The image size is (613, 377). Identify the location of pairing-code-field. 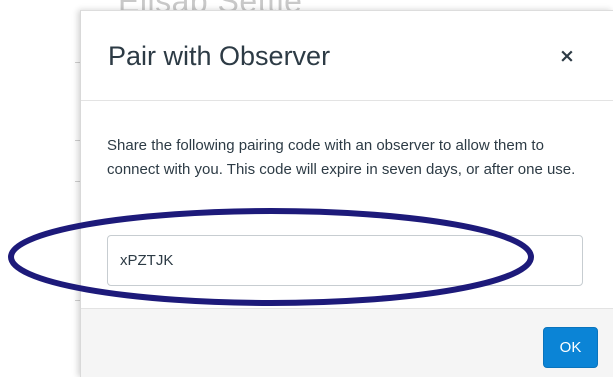
(345, 260).